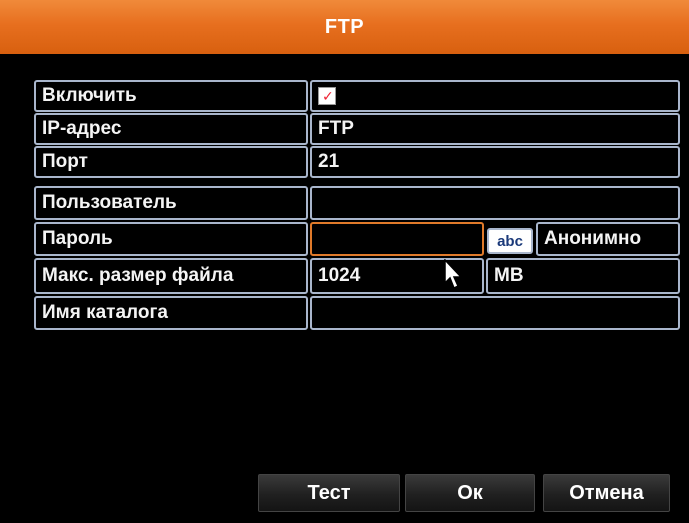  I want to click on window-title: FTP, so click(344, 26).